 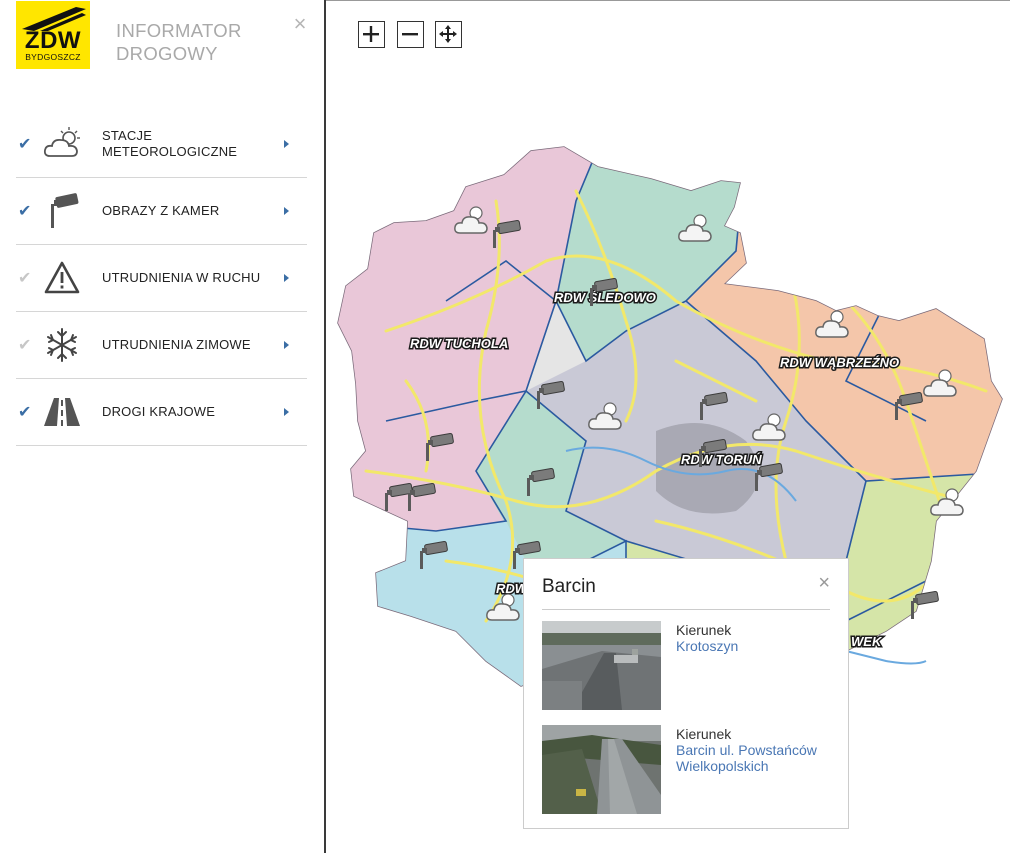 I want to click on region-label-wabrzezno: RDW WĄBRZEŹNO, so click(x=839, y=362).